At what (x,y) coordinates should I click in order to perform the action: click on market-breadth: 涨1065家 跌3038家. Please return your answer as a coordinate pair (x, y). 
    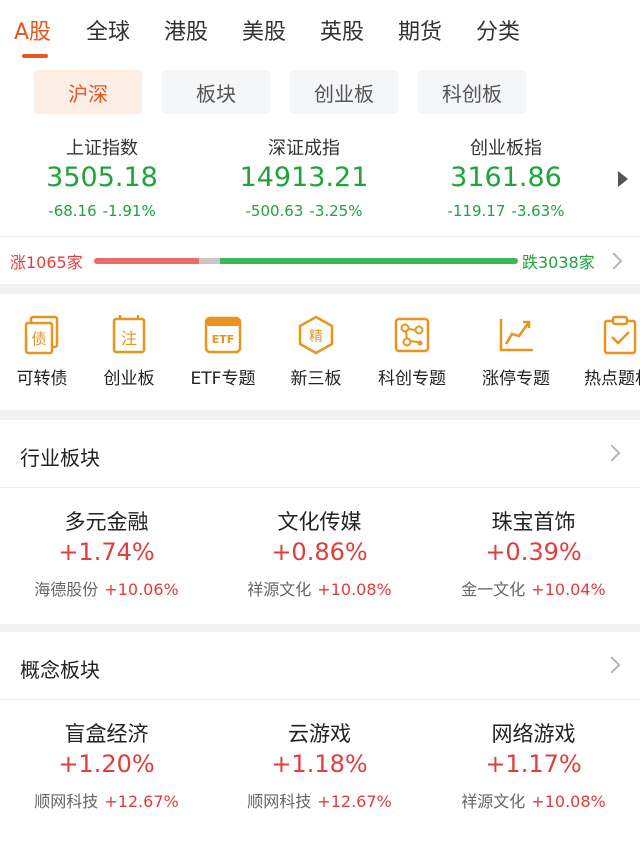
    Looking at the image, I should click on (320, 260).